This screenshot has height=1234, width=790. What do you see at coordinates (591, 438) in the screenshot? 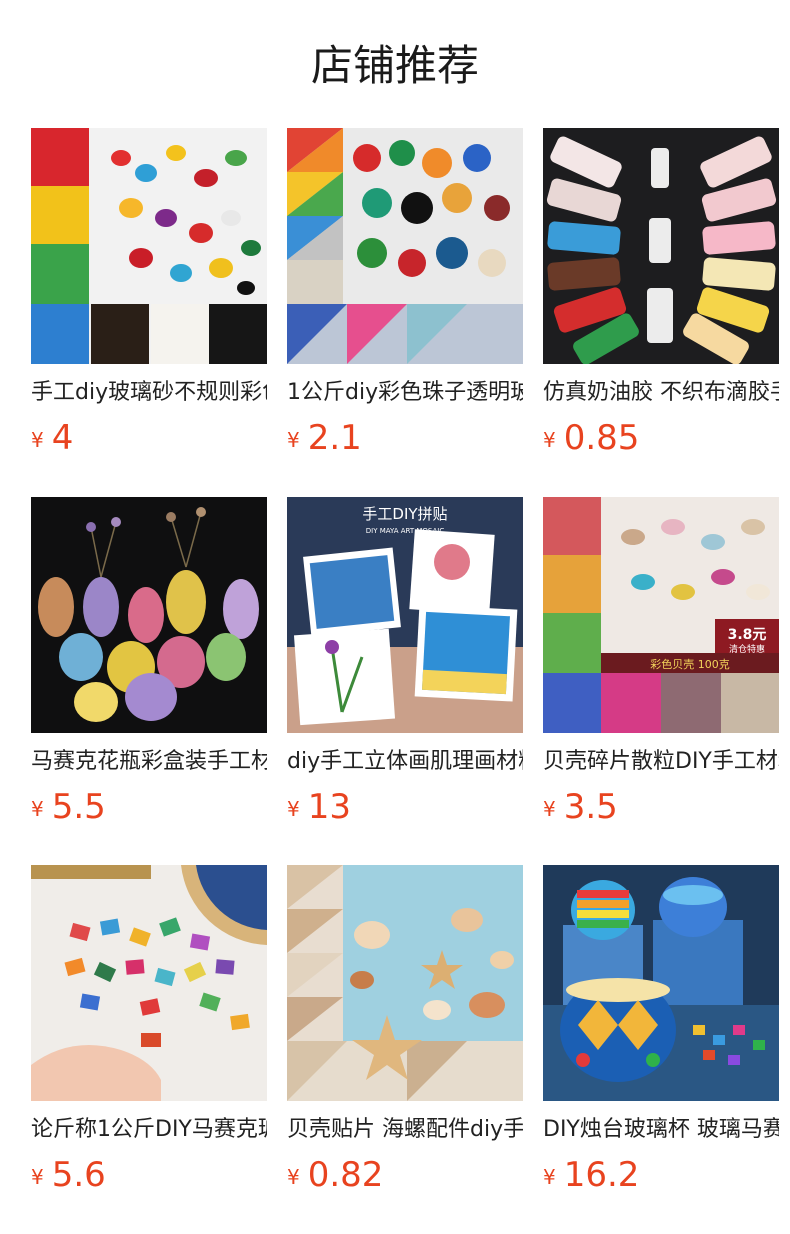
I see `product-price: ¥0.85` at bounding box center [591, 438].